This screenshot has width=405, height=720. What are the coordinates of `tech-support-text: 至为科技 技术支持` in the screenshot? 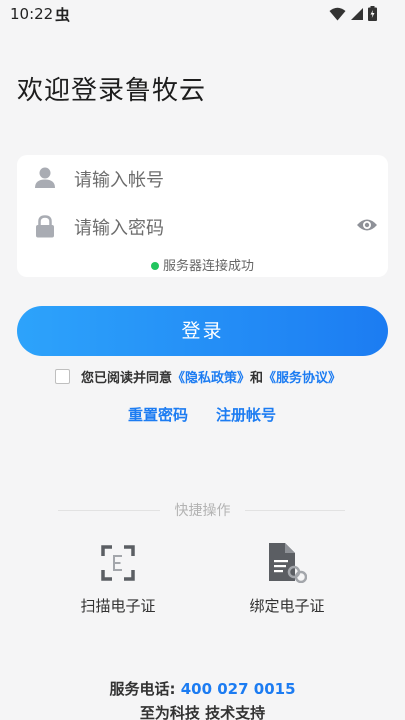 It's located at (202, 712).